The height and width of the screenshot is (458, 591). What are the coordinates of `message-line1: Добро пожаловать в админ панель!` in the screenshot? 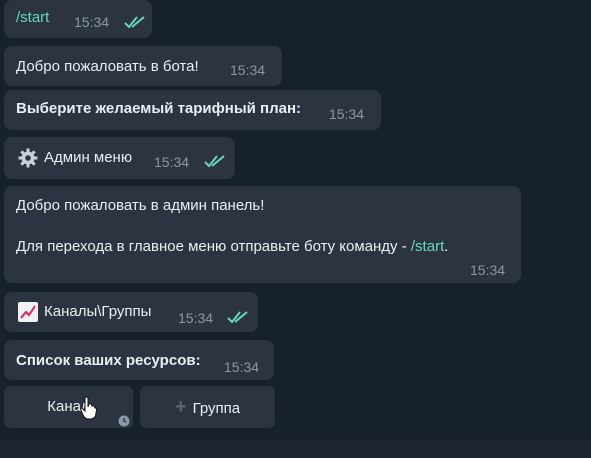 It's located at (140, 205).